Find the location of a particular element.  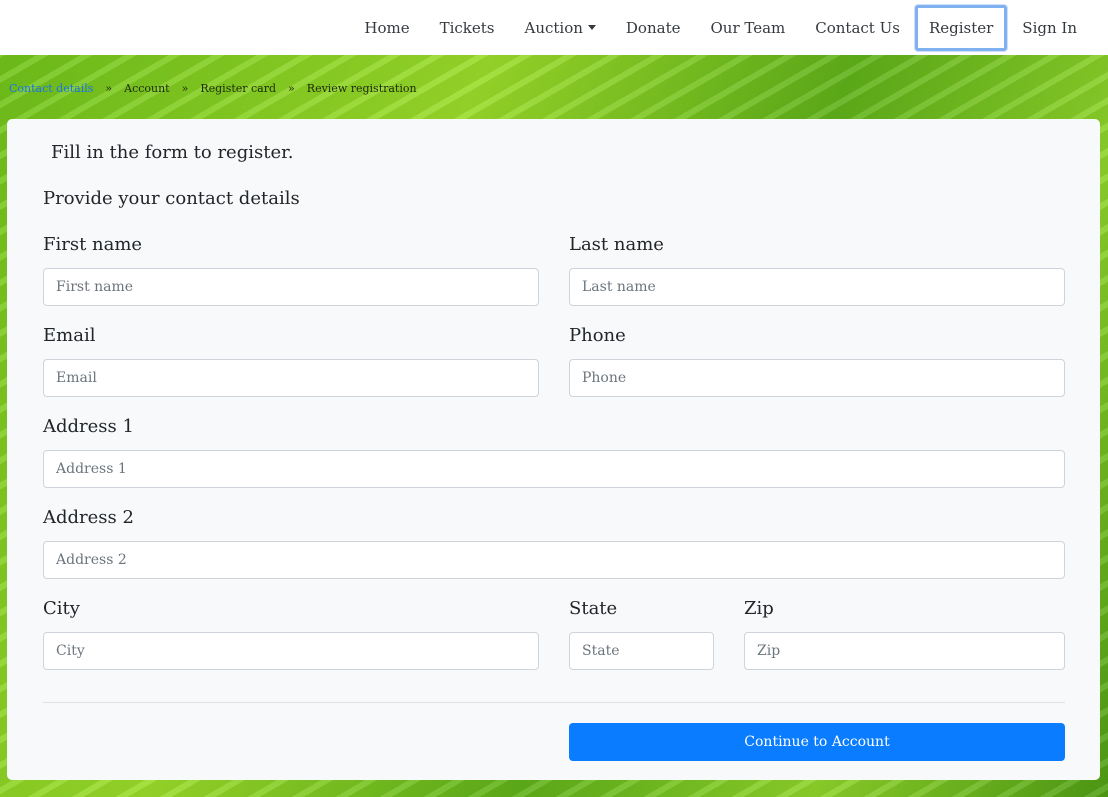

address1-input is located at coordinates (554, 469).